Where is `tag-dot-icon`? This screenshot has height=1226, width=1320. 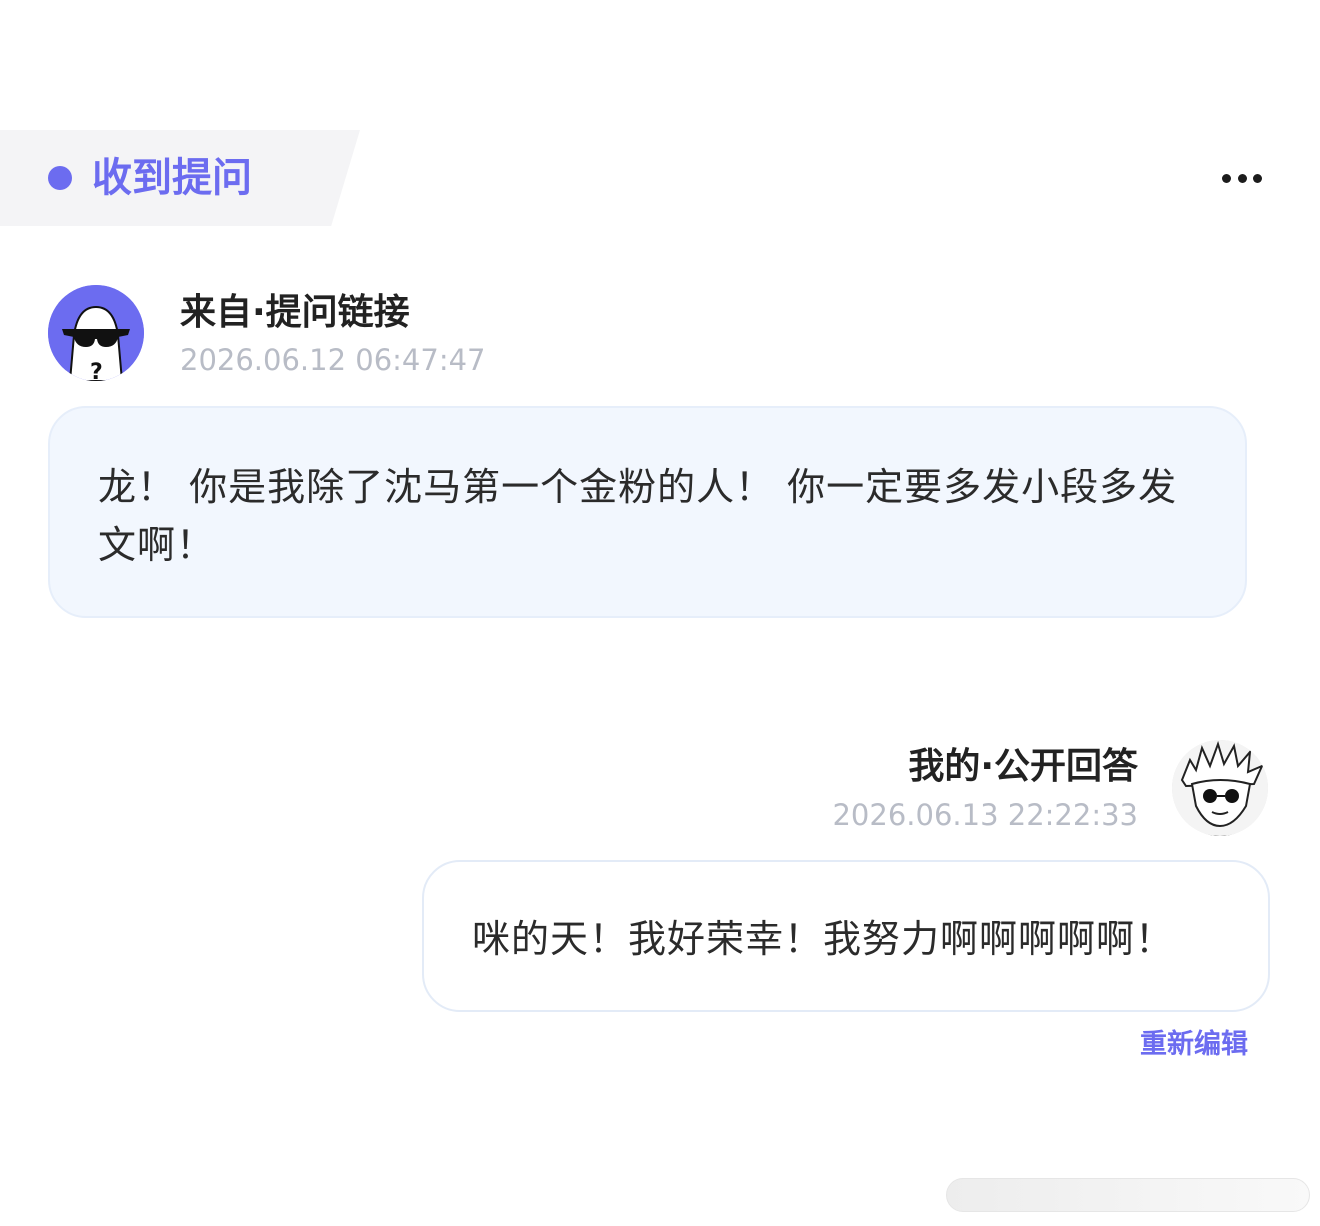
tag-dot-icon is located at coordinates (60, 178).